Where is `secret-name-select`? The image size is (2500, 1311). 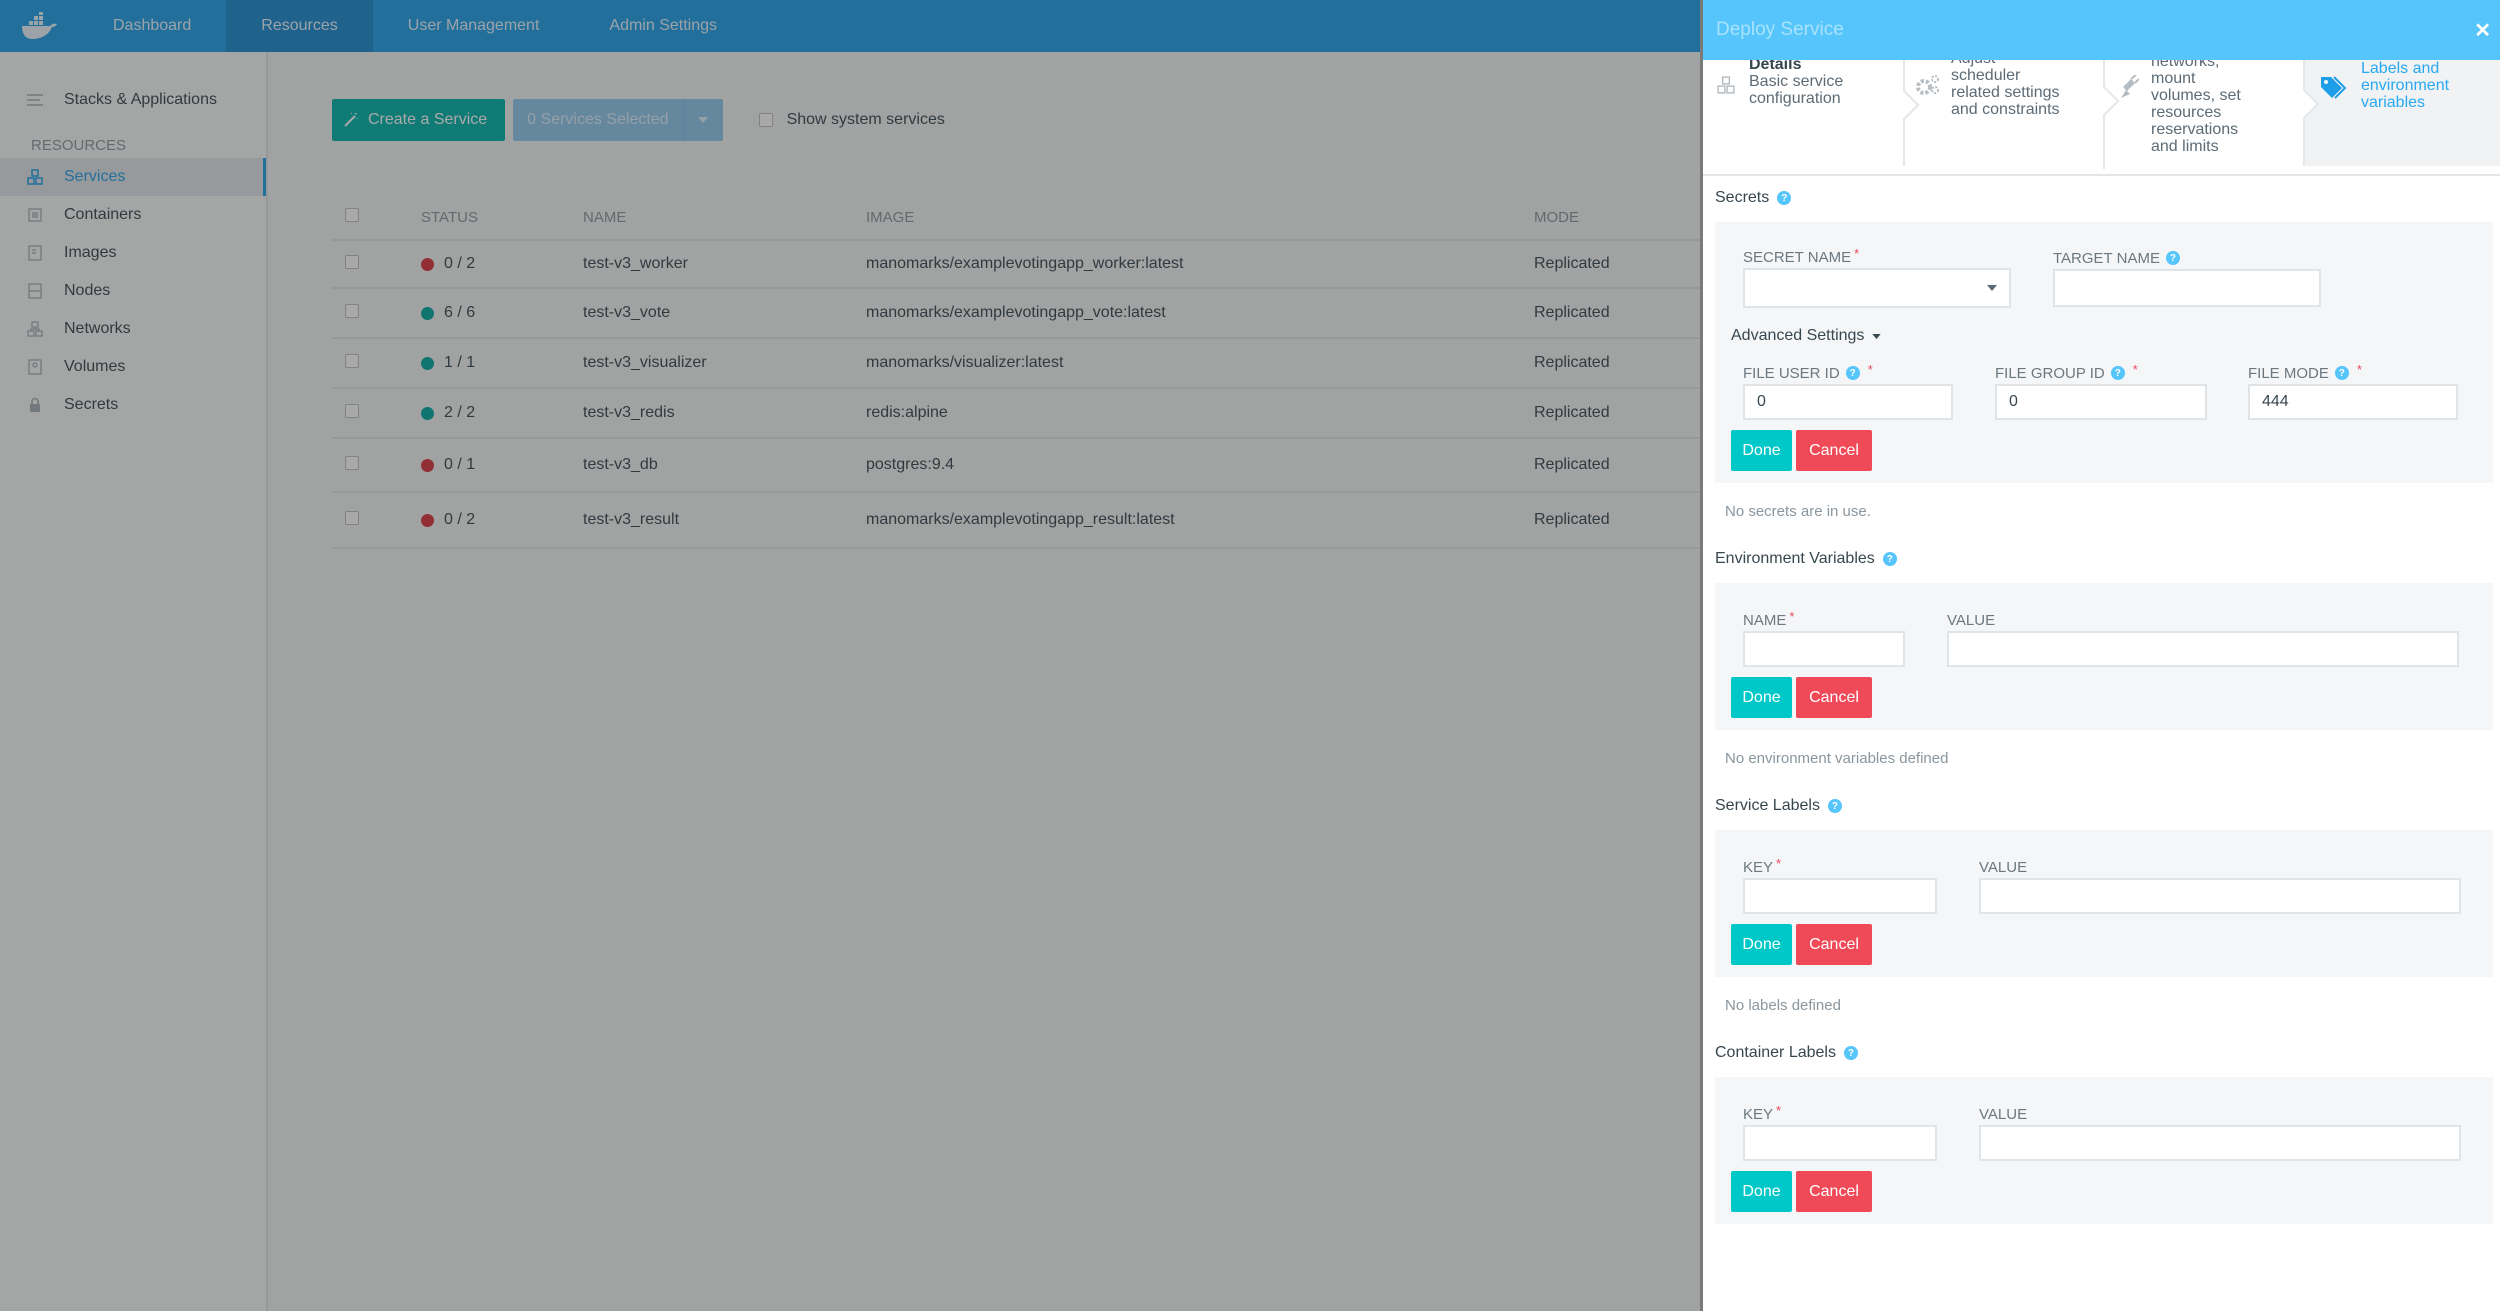 secret-name-select is located at coordinates (1877, 288).